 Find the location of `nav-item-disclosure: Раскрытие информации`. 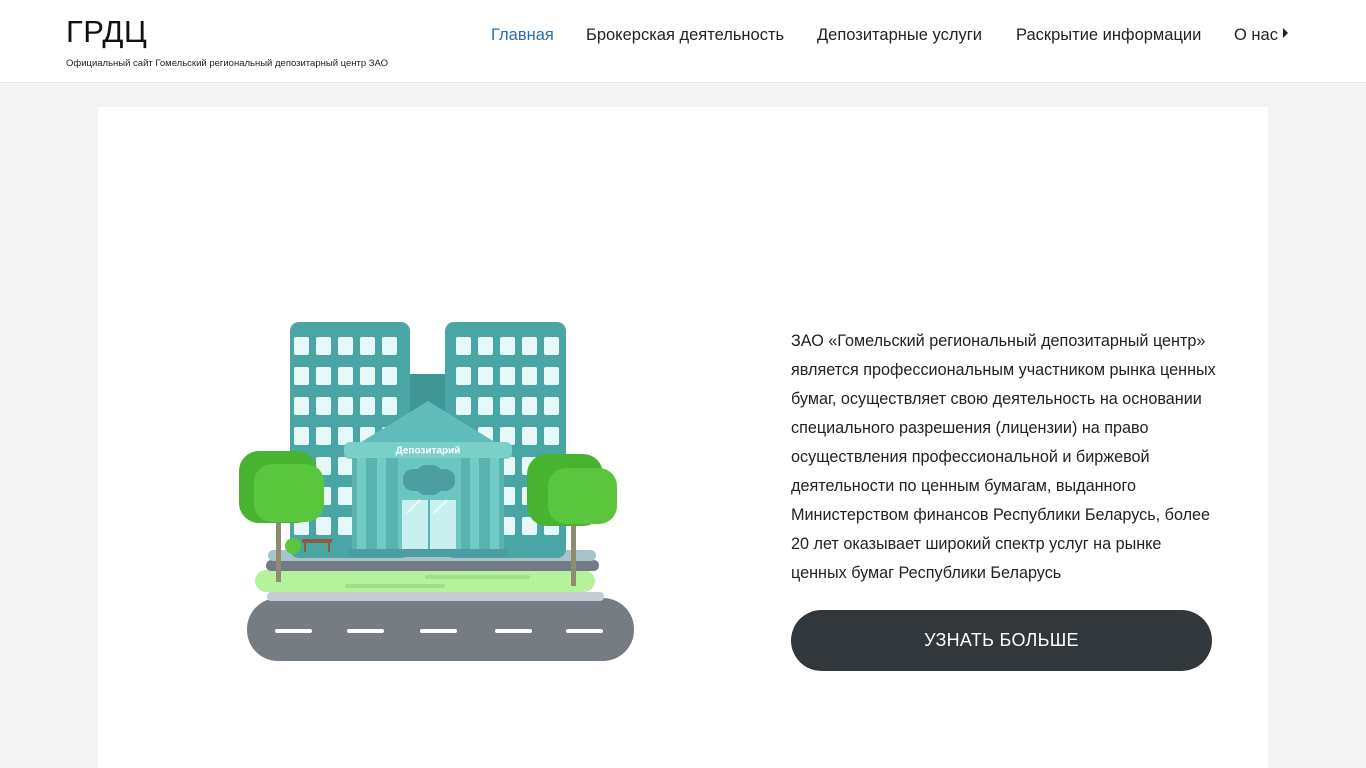

nav-item-disclosure: Раскрытие информации is located at coordinates (1108, 35).